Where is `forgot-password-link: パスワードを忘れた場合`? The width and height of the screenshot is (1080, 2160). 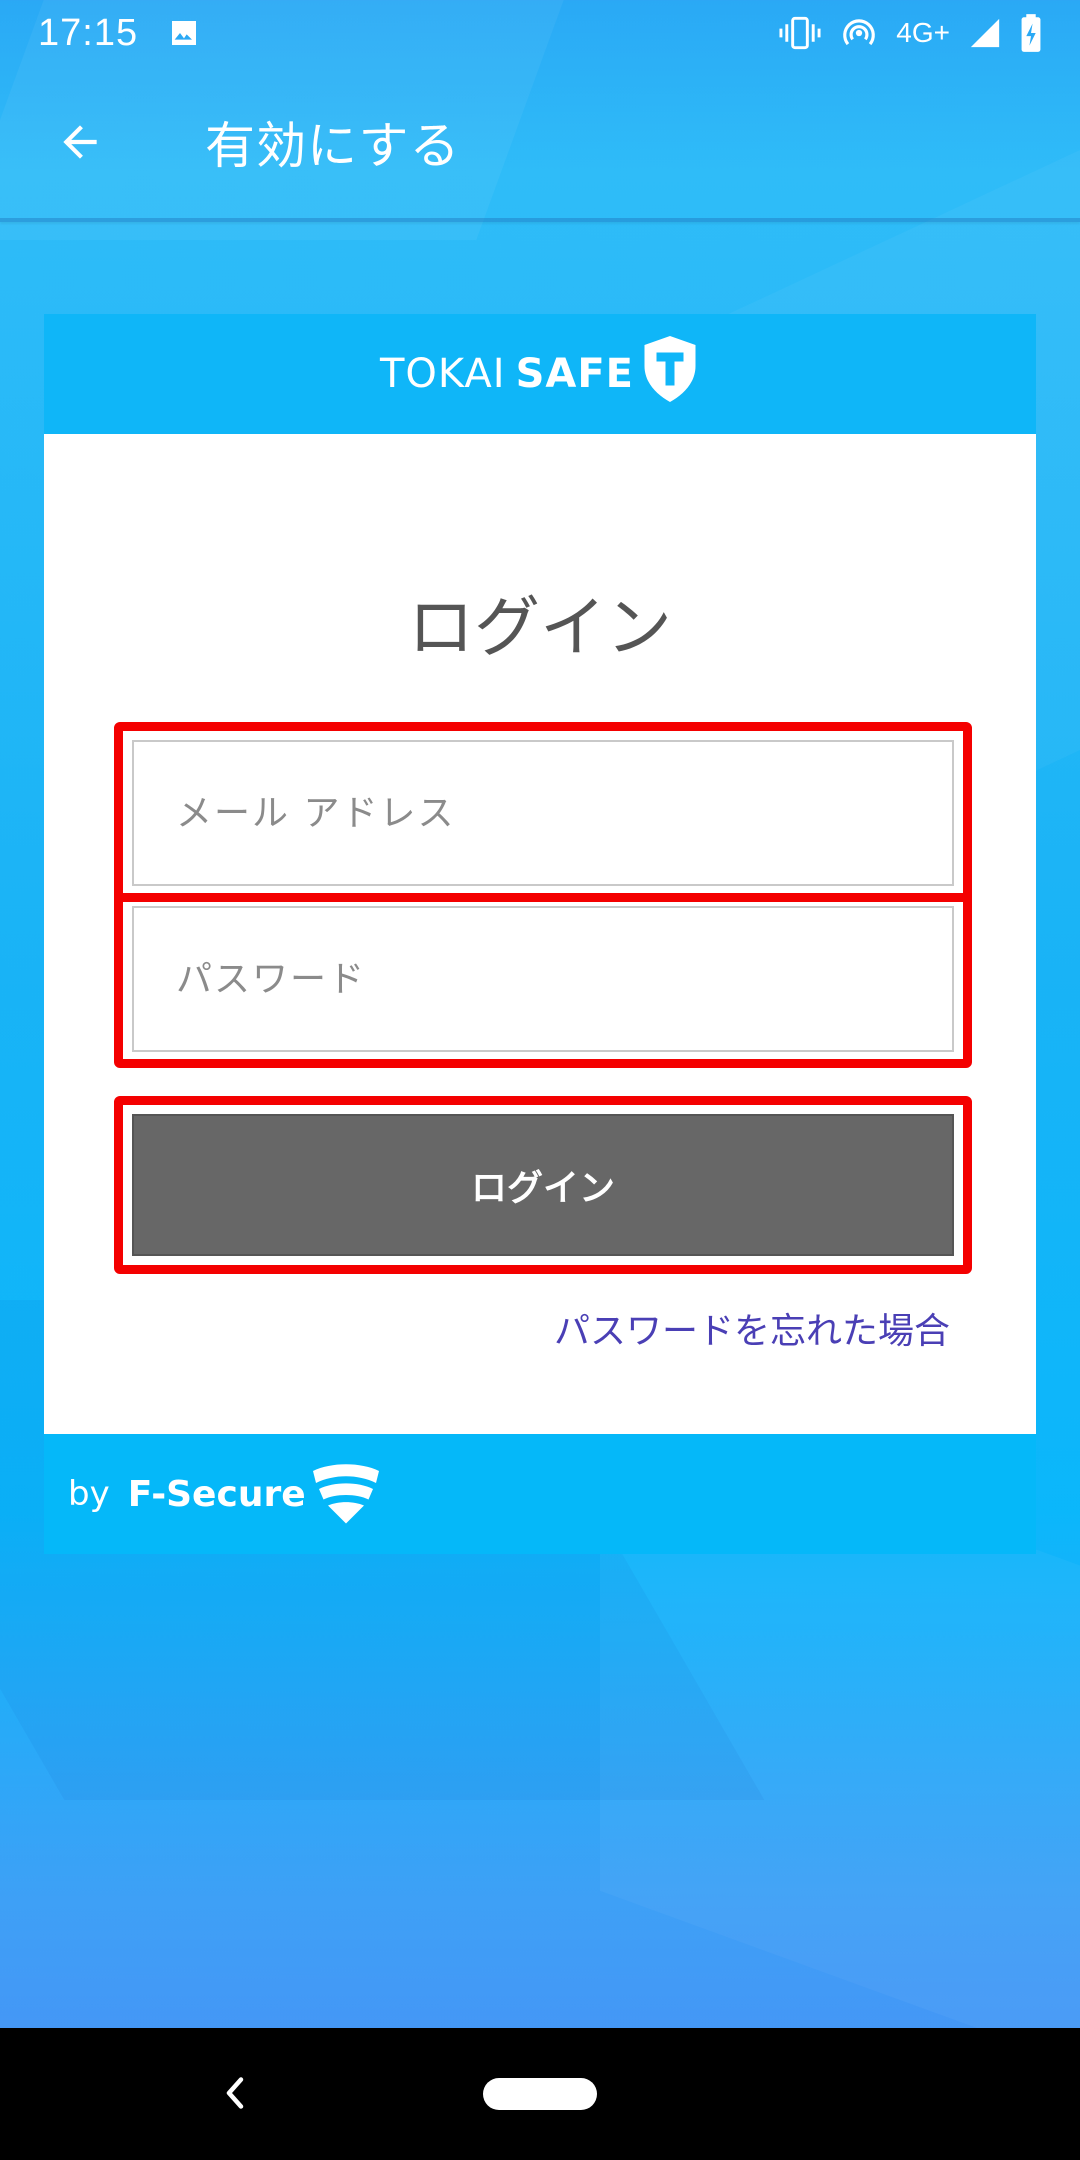 forgot-password-link: パスワードを忘れた場合 is located at coordinates (752, 1328).